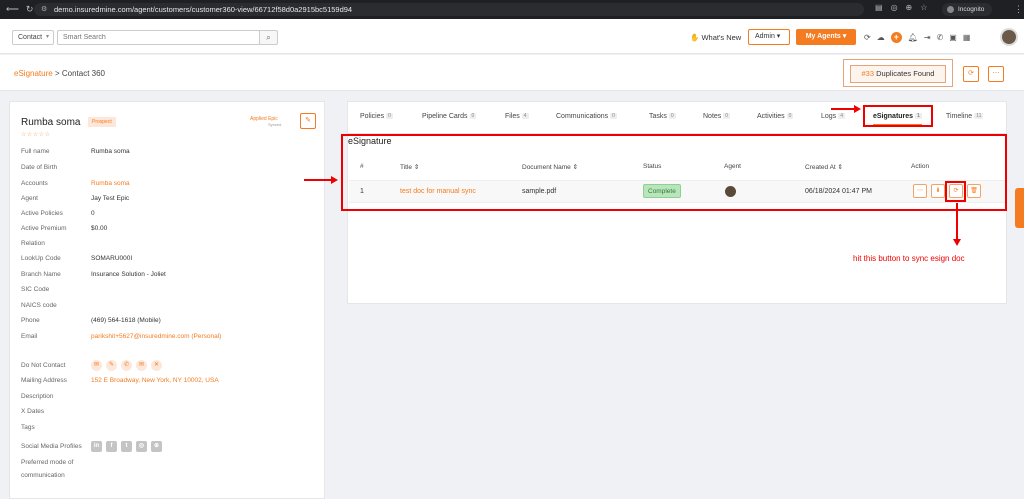 Image resolution: width=1024 pixels, height=499 pixels. I want to click on more-options-button: ⋯, so click(996, 74).